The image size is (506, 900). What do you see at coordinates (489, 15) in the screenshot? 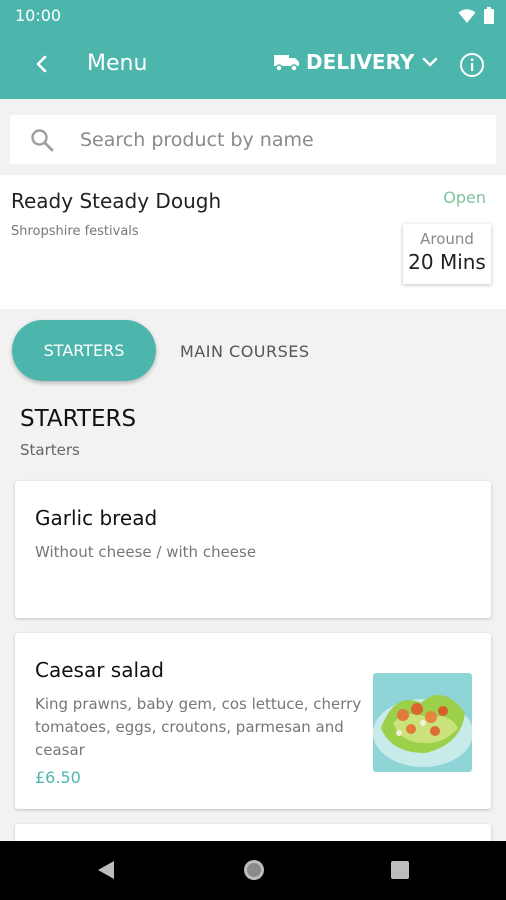
I see `battery-icon` at bounding box center [489, 15].